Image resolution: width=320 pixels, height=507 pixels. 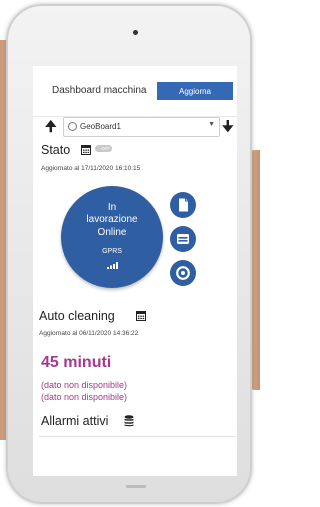 I want to click on header: Dashboard macchina Aggiorna, so click(x=135, y=91).